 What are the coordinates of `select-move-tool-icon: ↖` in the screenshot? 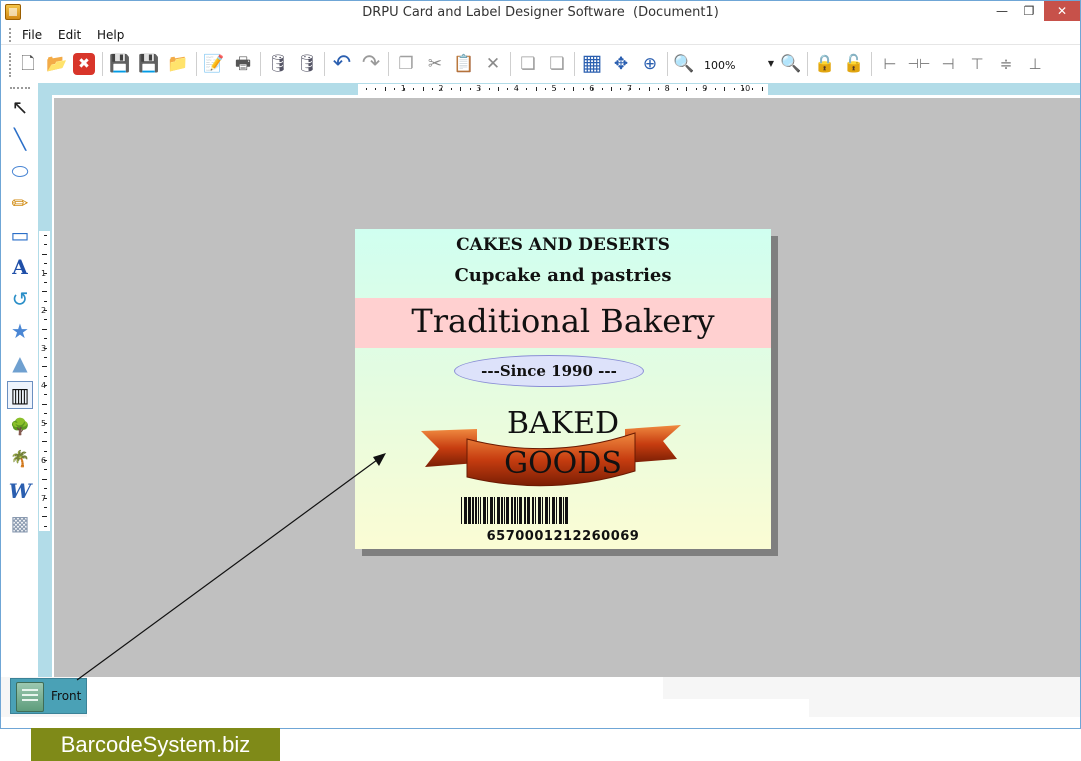 It's located at (20, 107).